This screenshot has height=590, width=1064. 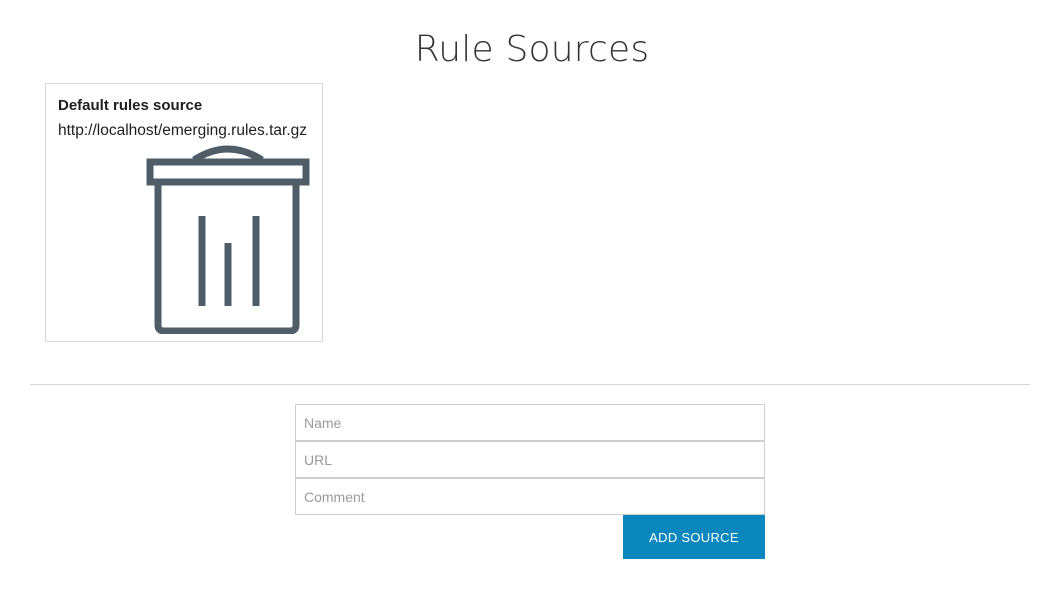 What do you see at coordinates (530, 422) in the screenshot?
I see `name-input` at bounding box center [530, 422].